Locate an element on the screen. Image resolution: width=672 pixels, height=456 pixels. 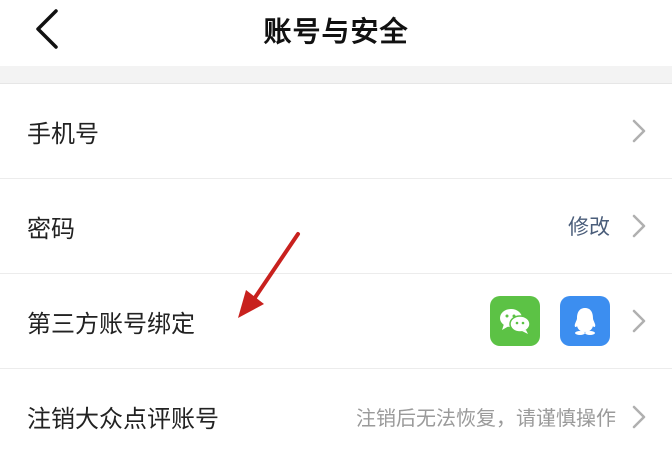
row-label: 注销大众点评账号 is located at coordinates (123, 419).